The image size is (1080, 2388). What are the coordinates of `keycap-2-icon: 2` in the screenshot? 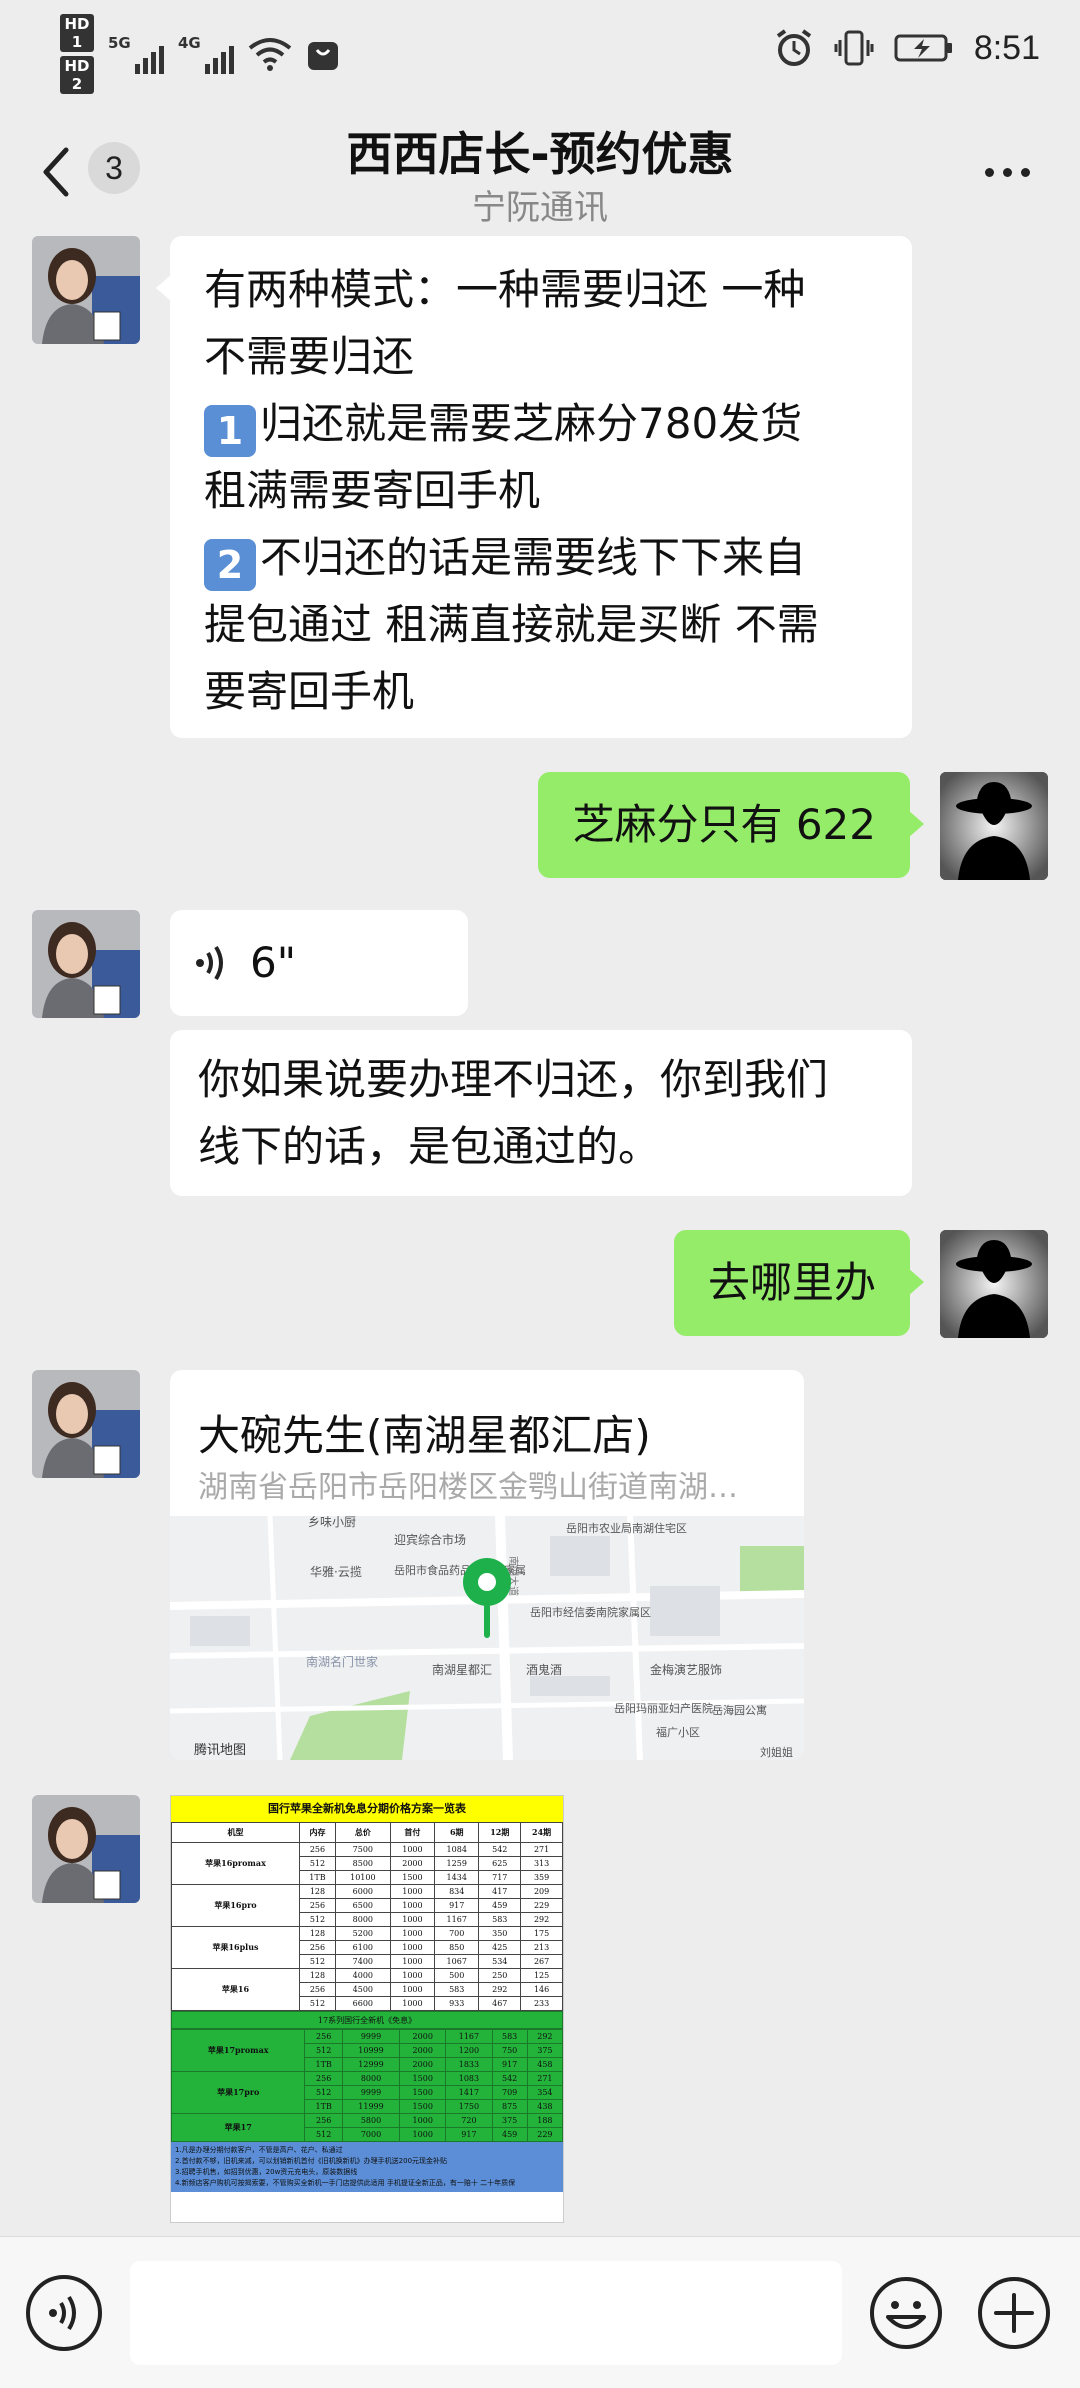 It's located at (230, 565).